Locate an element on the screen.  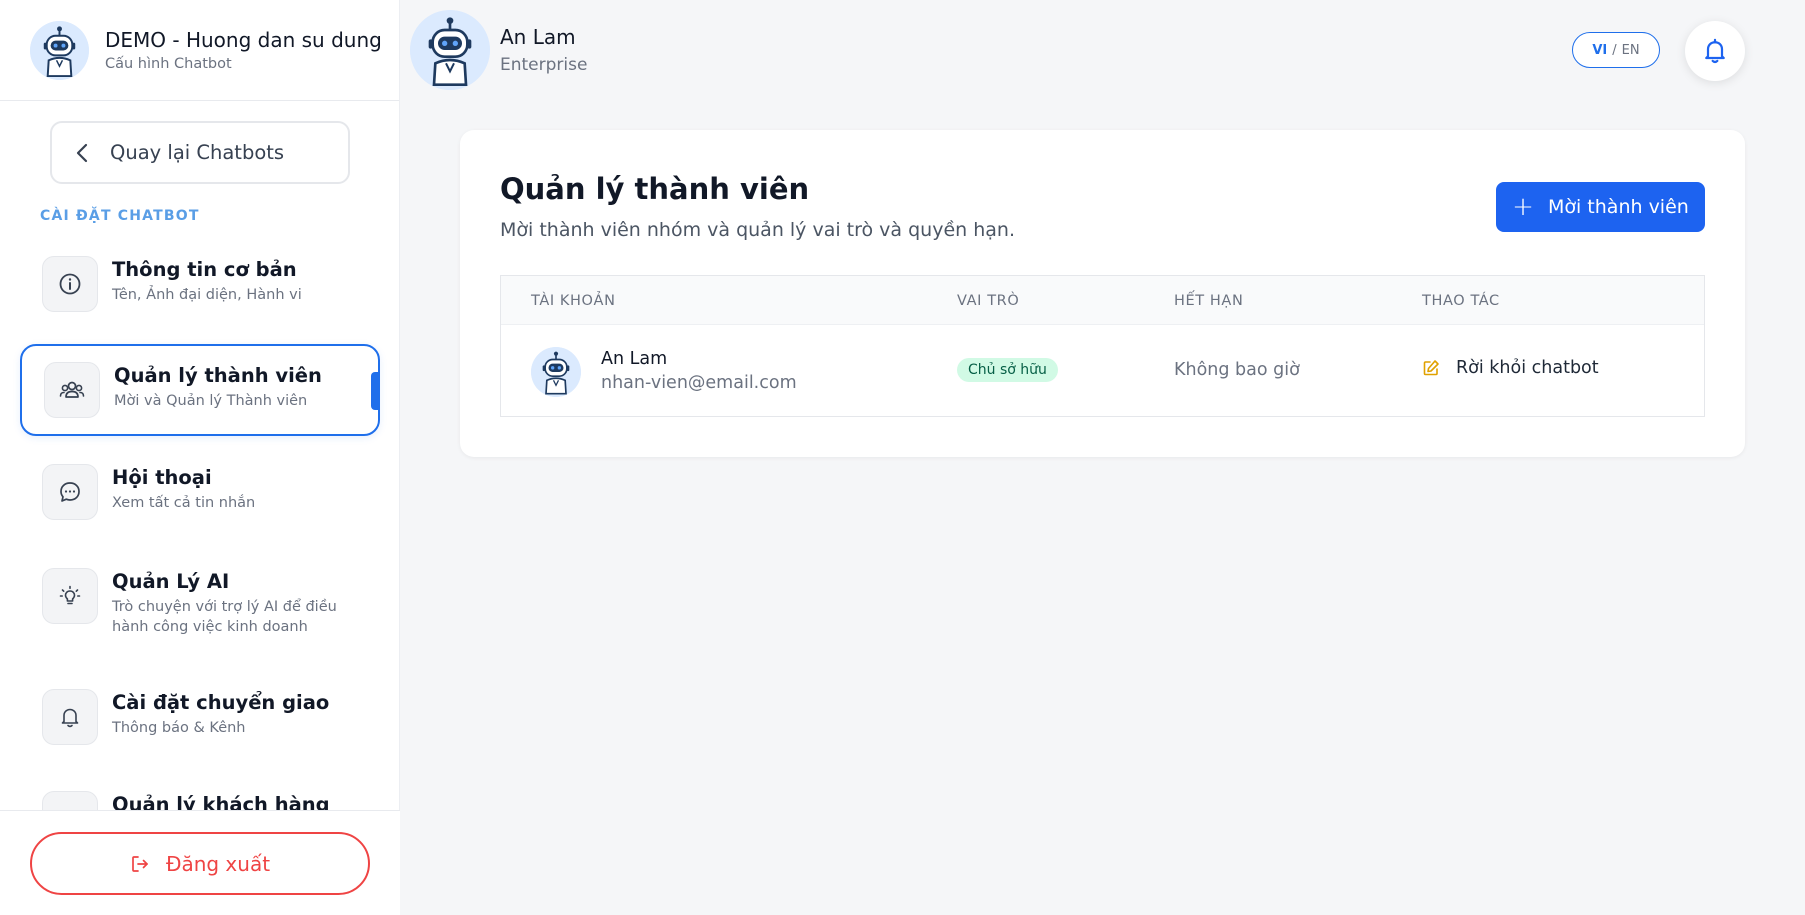
language-toggle: VI / EN is located at coordinates (1616, 50).